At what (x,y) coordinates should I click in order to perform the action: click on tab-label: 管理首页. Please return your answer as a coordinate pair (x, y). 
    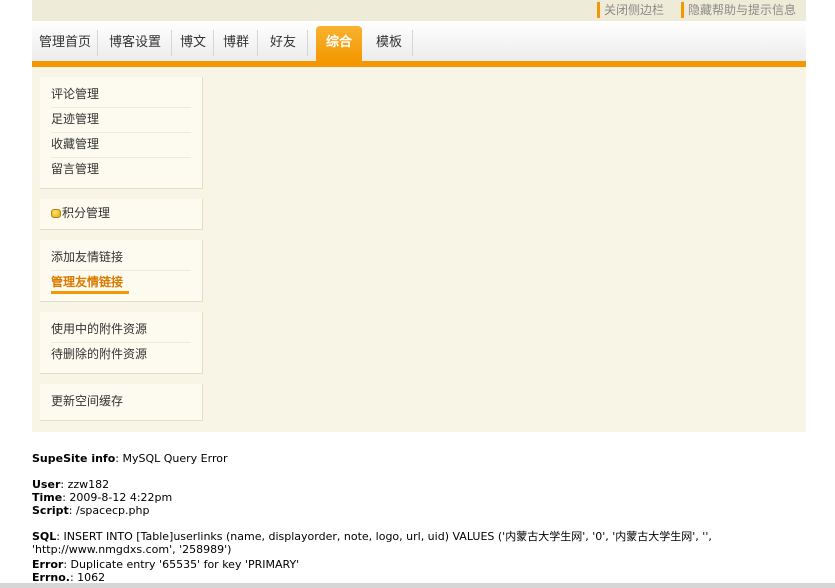
    Looking at the image, I should click on (64, 42).